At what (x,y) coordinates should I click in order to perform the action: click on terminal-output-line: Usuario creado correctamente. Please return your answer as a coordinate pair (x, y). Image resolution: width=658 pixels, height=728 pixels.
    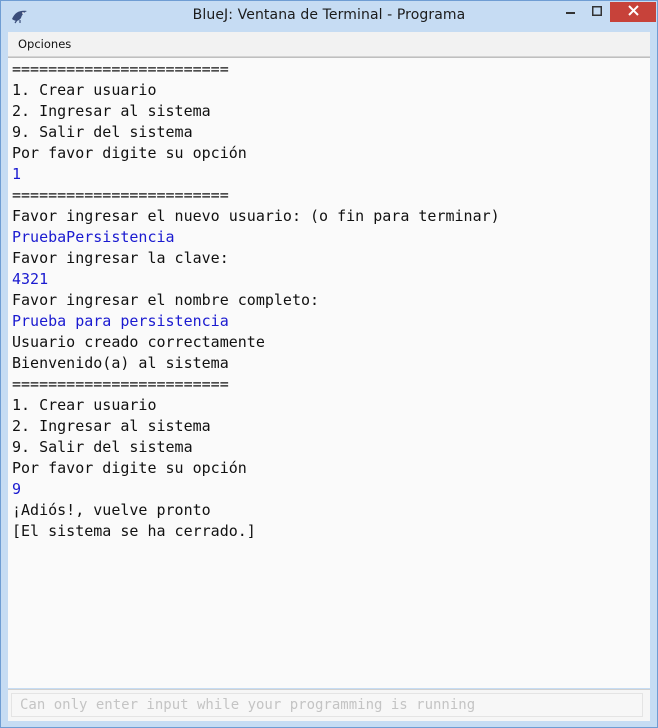
    Looking at the image, I should click on (138, 342).